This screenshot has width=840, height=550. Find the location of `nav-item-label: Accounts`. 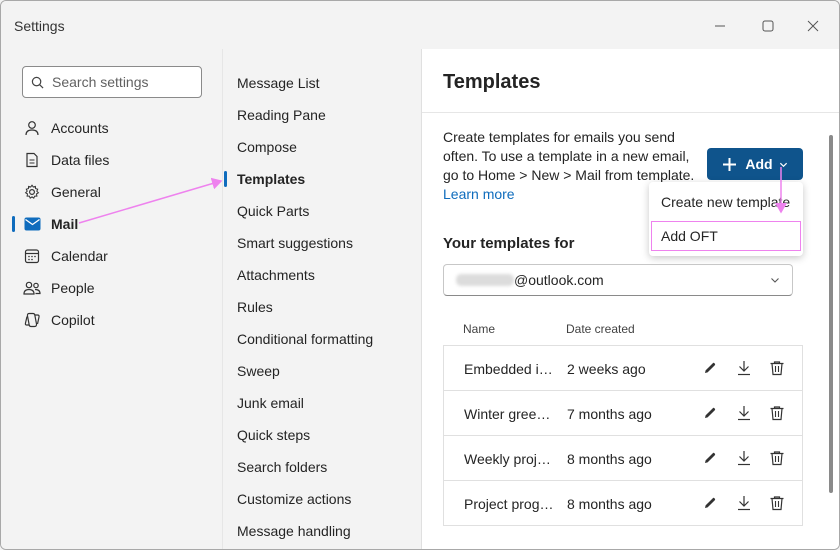

nav-item-label: Accounts is located at coordinates (80, 128).